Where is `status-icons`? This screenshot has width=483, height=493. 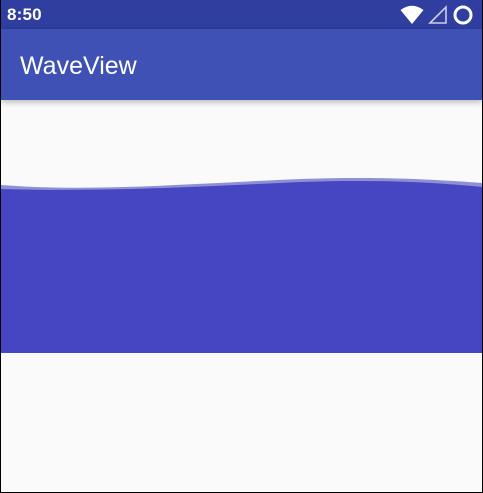 status-icons is located at coordinates (437, 15).